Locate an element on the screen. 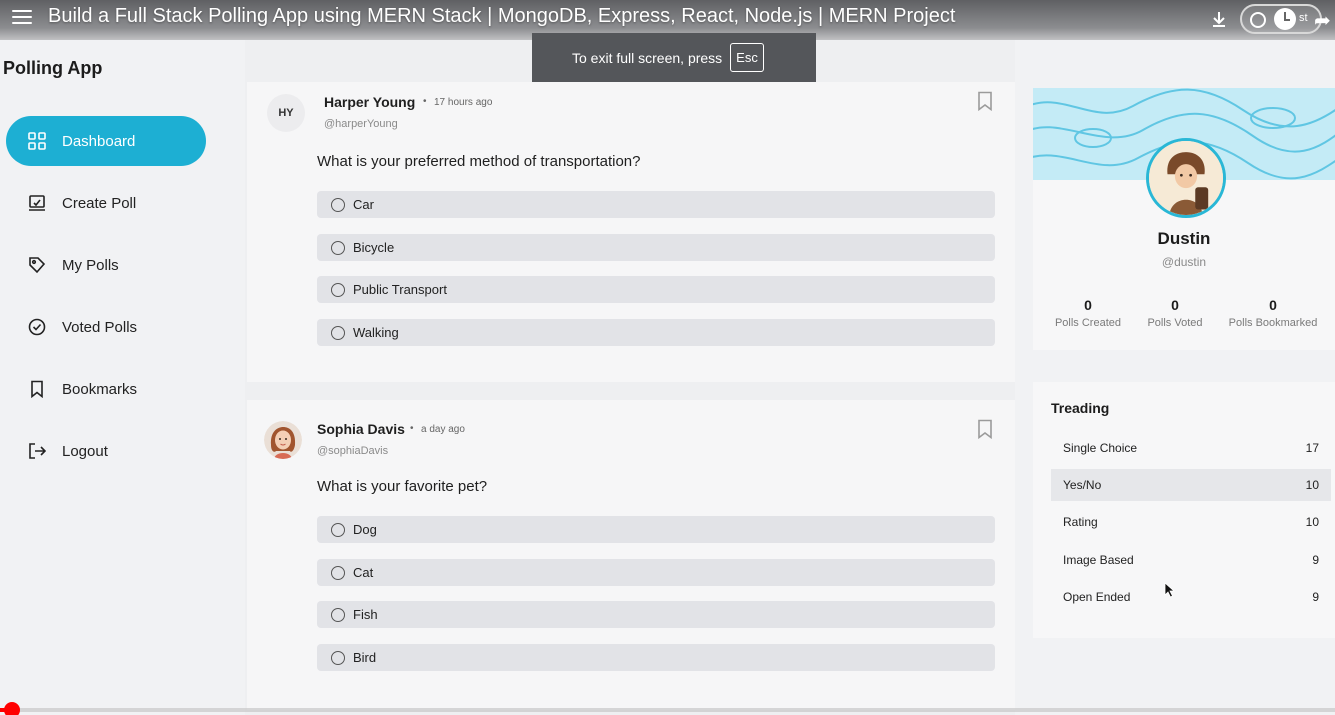 This screenshot has width=1335, height=715. profile-avatar is located at coordinates (1186, 178).